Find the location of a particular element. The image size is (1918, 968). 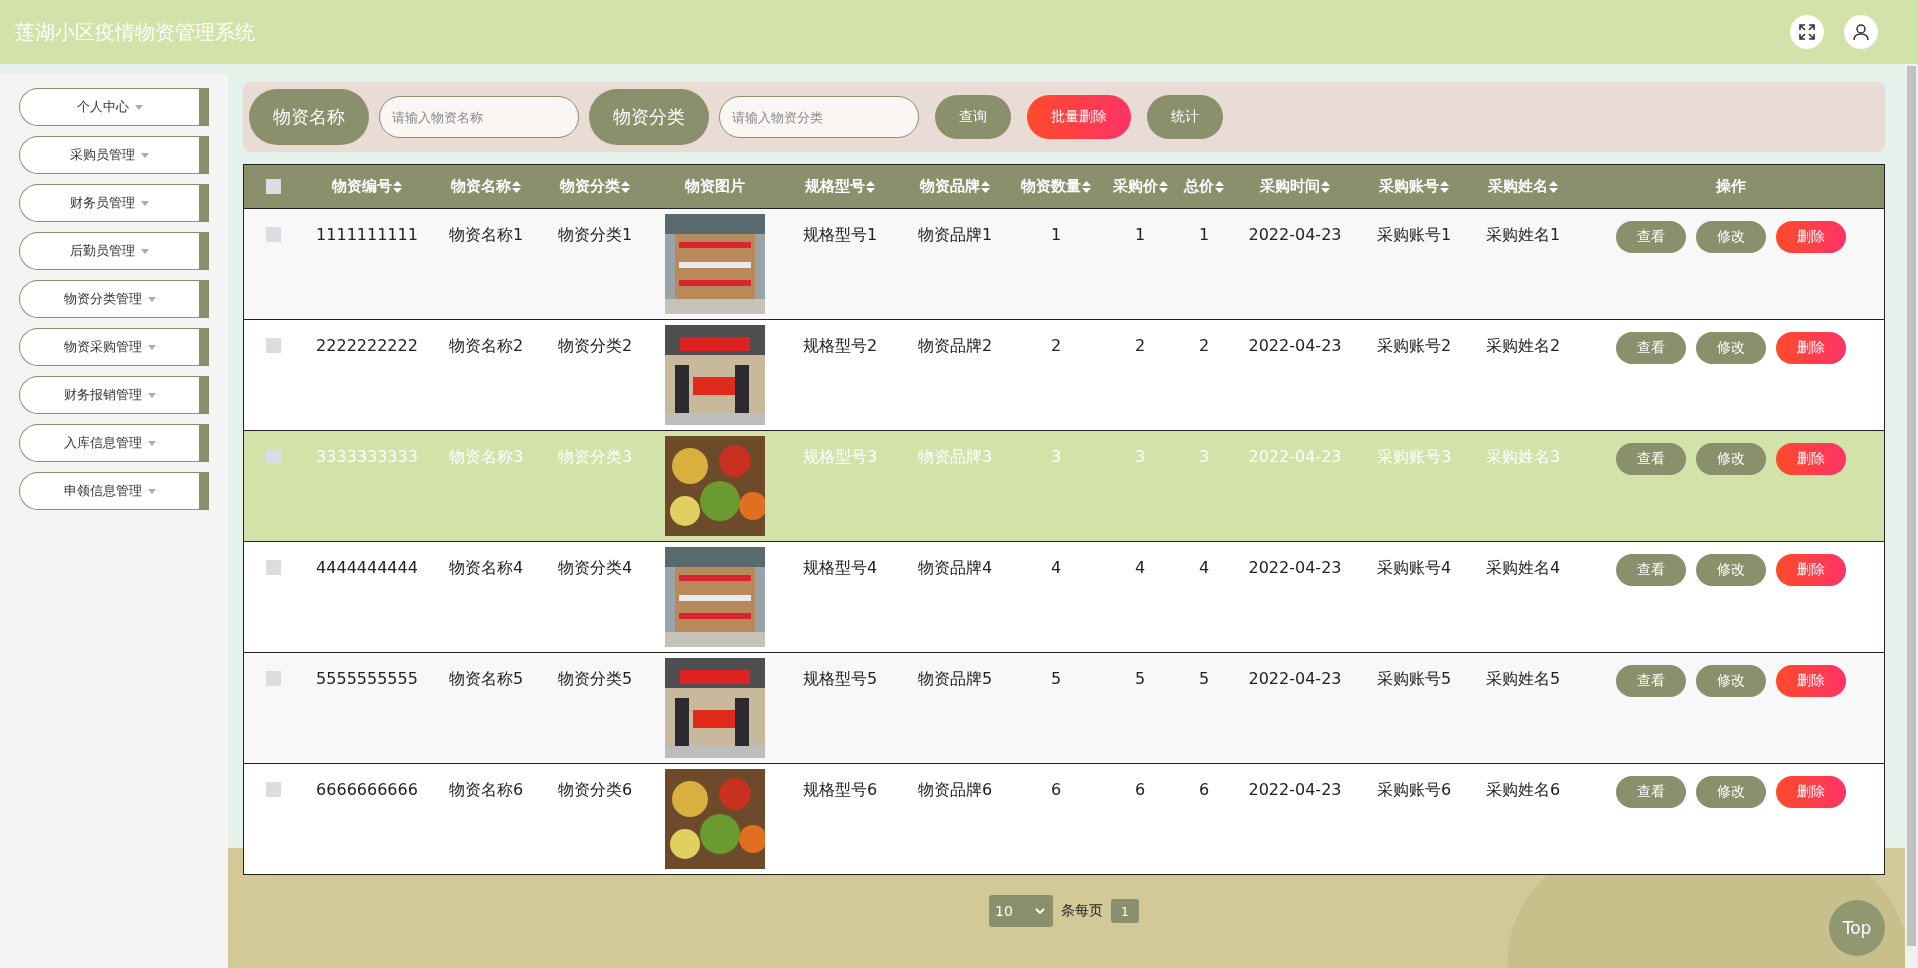

column-header: 采购价 is located at coordinates (1135, 186).